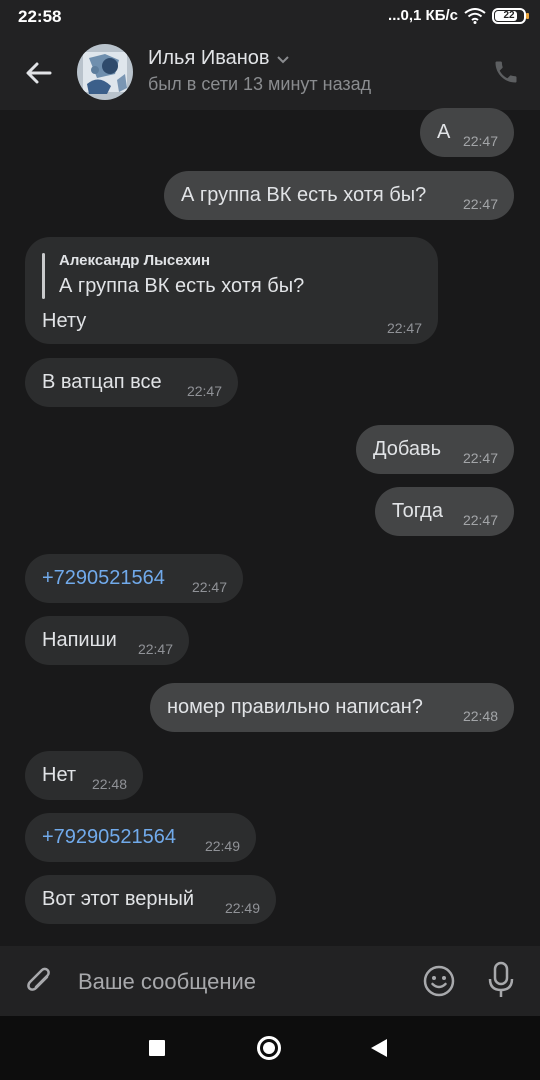 This screenshot has width=540, height=1080. Describe the element at coordinates (339, 195) in the screenshot. I see `message-bubble: А группа ВК есть хотя бы? 22:47` at that location.